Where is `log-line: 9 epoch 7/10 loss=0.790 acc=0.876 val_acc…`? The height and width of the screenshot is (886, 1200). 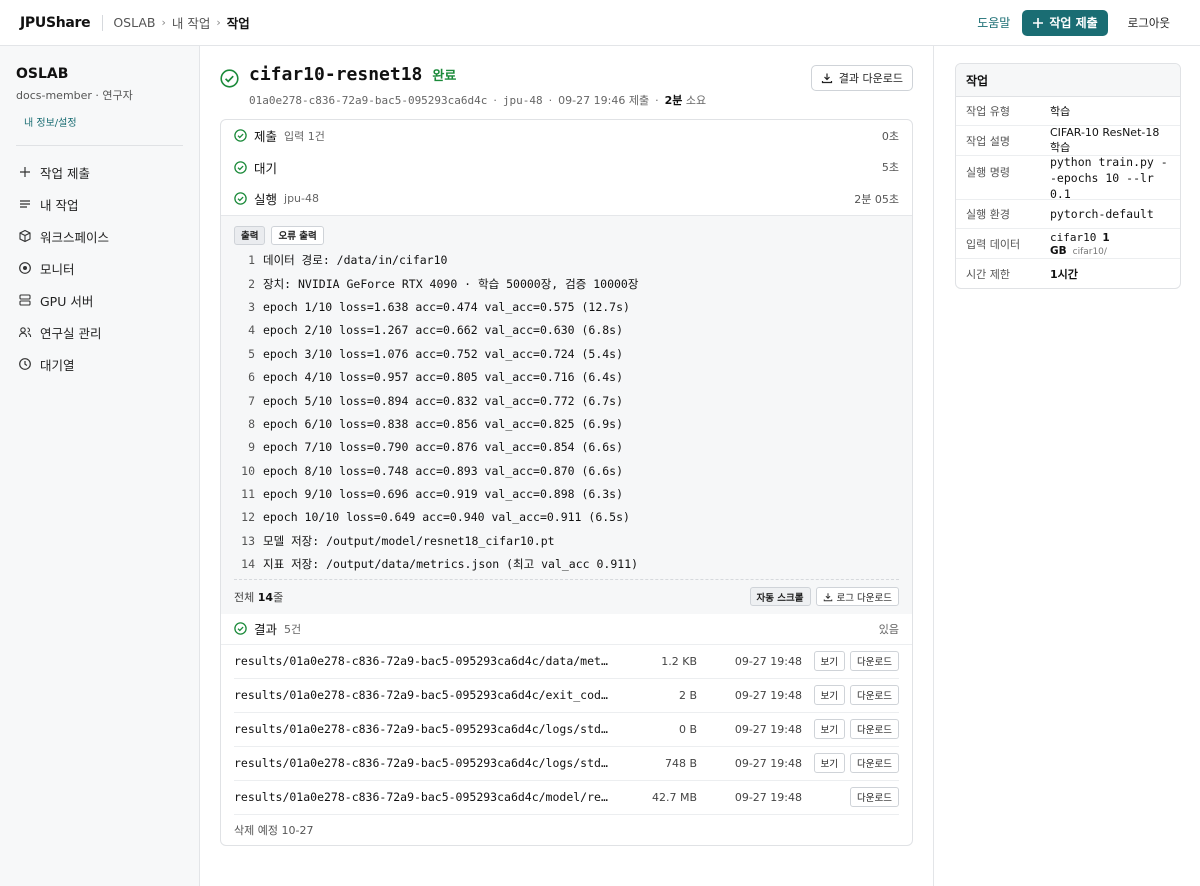 log-line: 9 epoch 7/10 loss=0.790 acc=0.876 val_acc… is located at coordinates (566, 447).